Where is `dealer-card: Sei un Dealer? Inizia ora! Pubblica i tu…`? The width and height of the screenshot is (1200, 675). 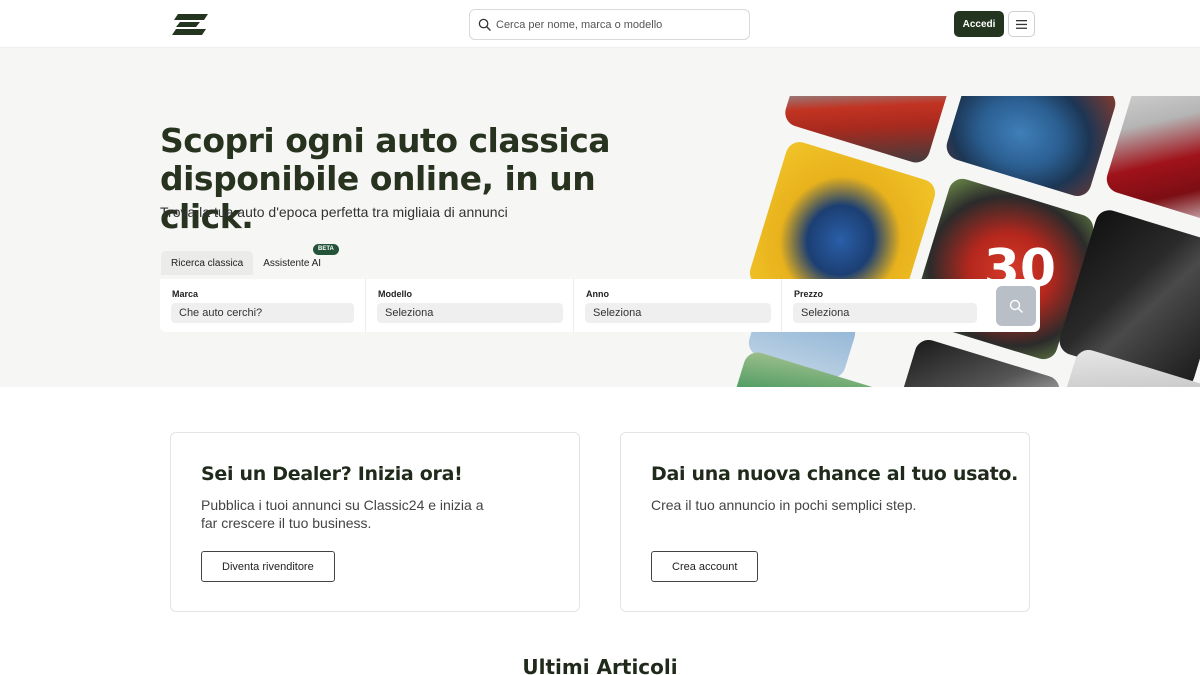 dealer-card: Sei un Dealer? Inizia ora! Pubblica i tu… is located at coordinates (375, 522).